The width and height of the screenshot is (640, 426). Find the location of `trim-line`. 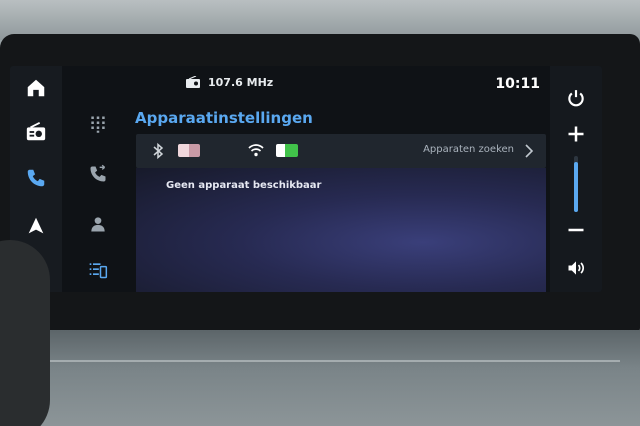

trim-line is located at coordinates (330, 361).